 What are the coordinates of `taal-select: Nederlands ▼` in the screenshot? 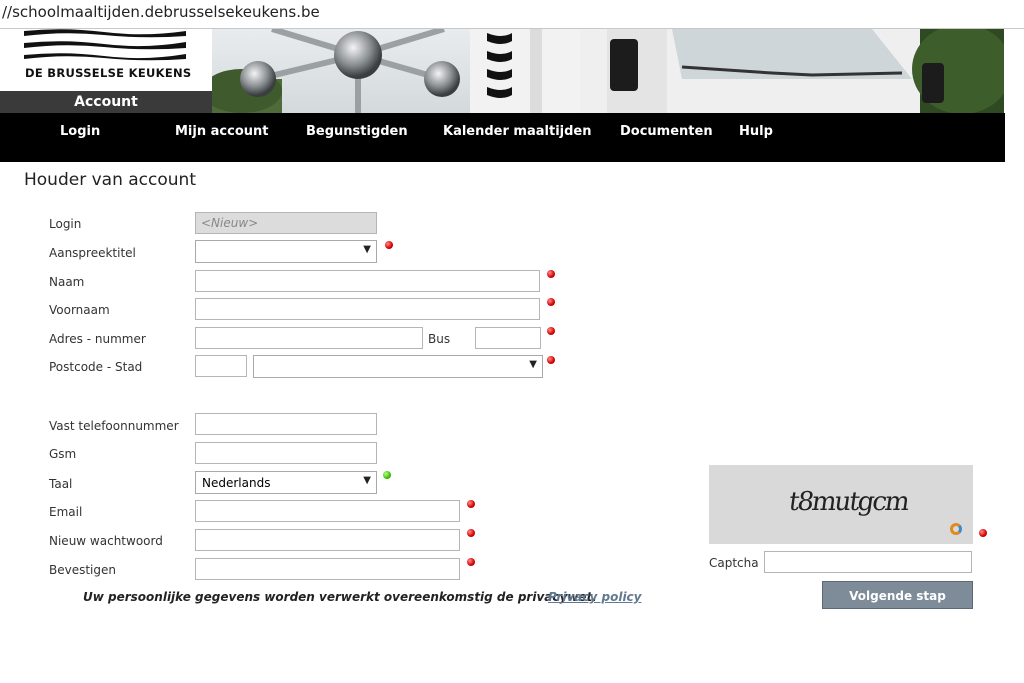 It's located at (286, 482).